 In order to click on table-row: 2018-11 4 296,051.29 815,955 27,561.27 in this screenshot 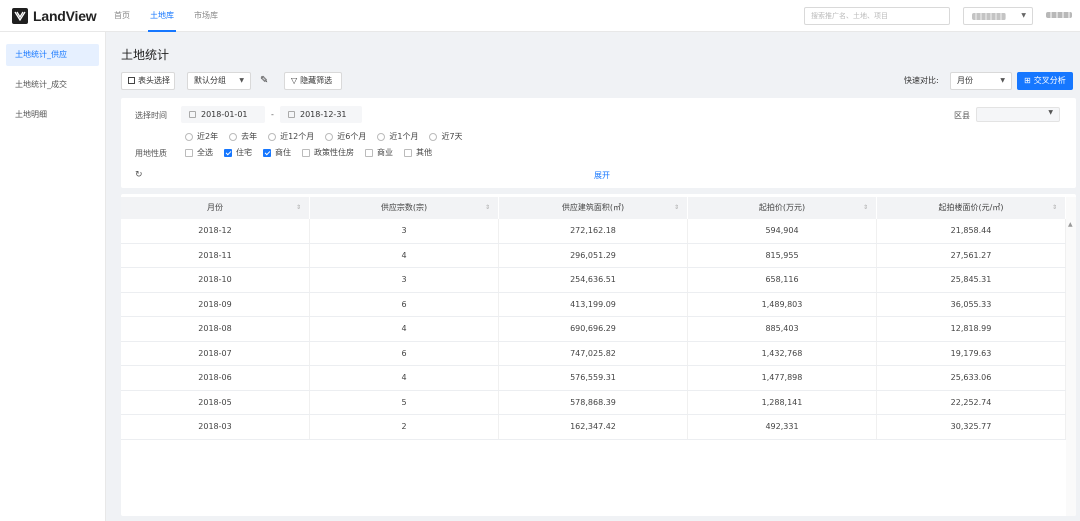, I will do `click(593, 255)`.